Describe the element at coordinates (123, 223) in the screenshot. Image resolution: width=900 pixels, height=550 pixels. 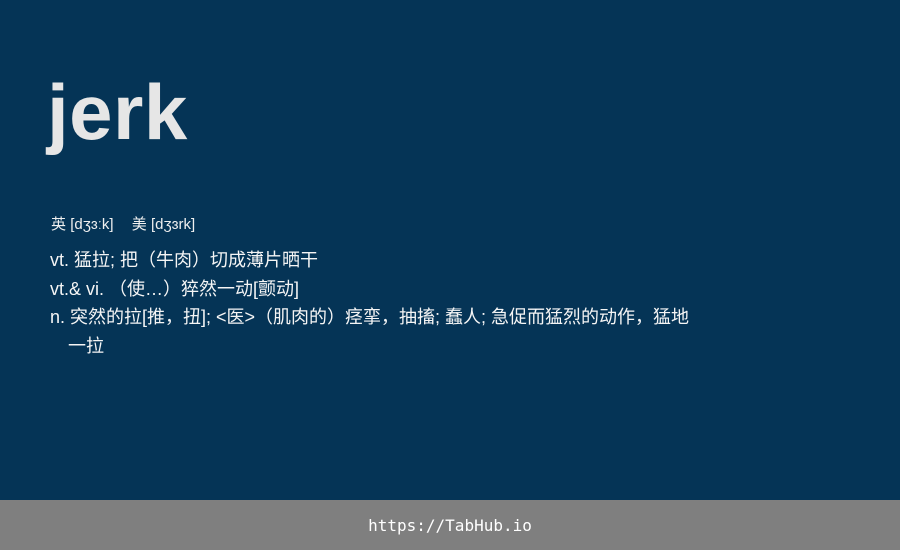
I see `phonetics: 英 [dʒɜːk] 美 [dʒɜrk]` at that location.